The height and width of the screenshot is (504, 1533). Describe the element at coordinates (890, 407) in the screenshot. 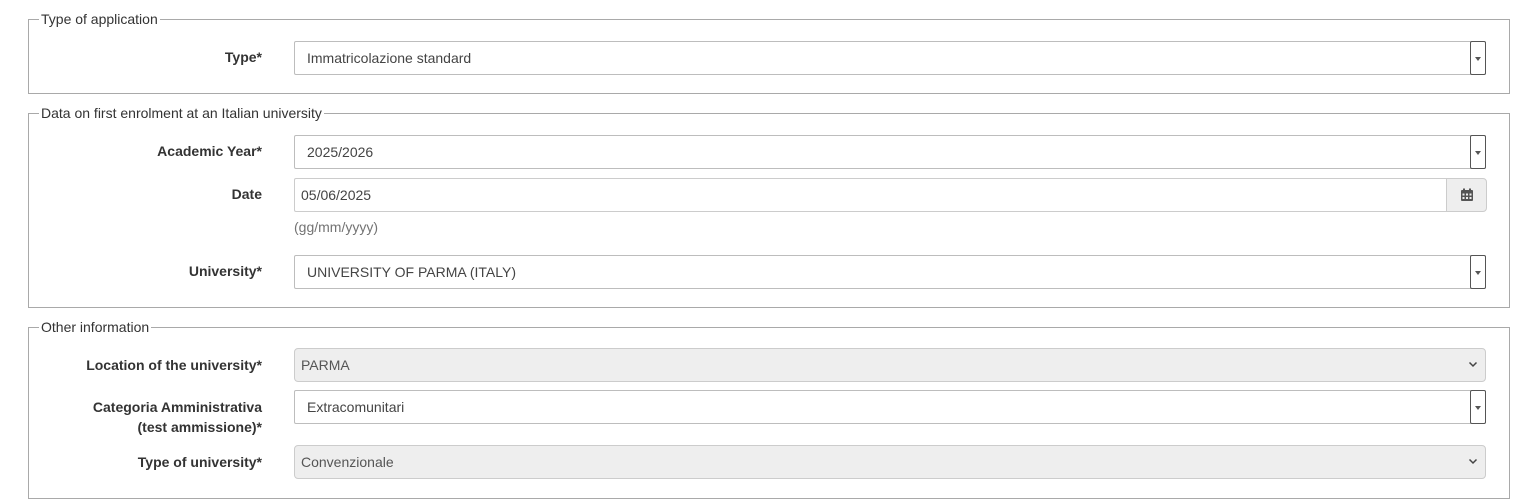

I see `categoria-combobox: Extracomunitari` at that location.